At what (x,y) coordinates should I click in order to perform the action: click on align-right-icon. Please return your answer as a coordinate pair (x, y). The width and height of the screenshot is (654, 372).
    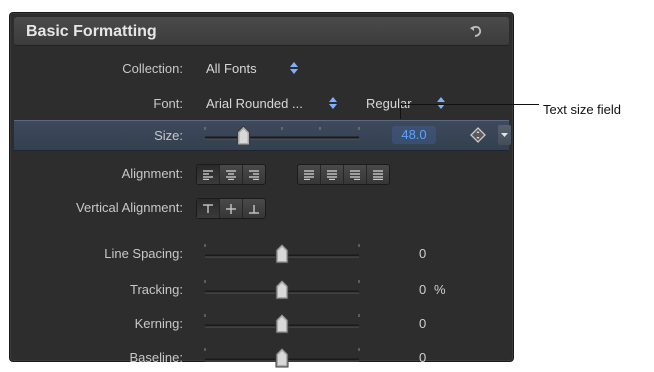
    Looking at the image, I should click on (254, 174).